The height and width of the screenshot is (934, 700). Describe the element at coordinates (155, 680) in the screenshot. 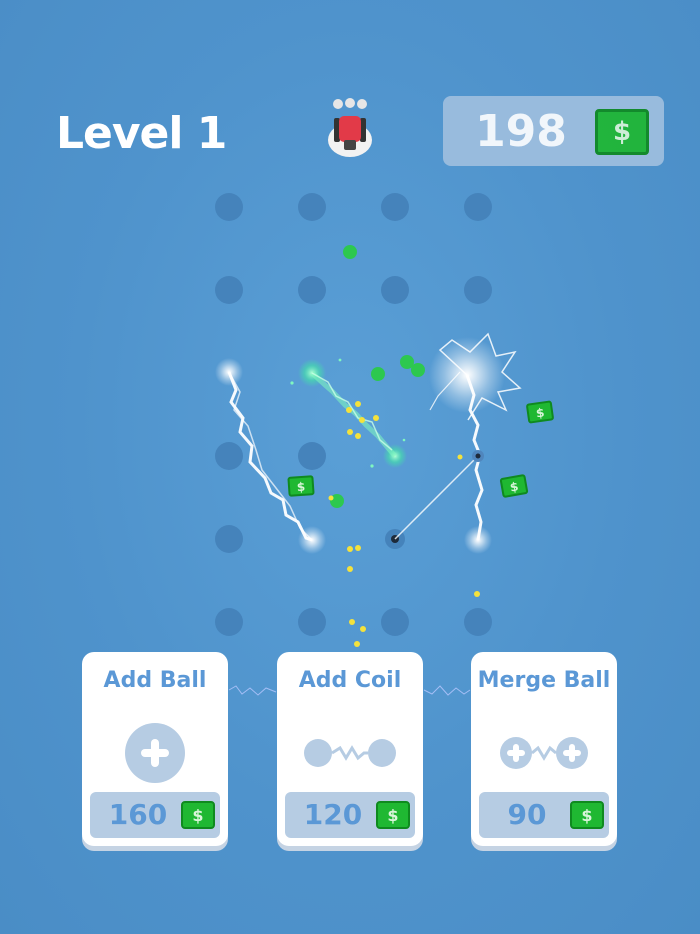

I see `add-ball-title: Add Ball` at that location.